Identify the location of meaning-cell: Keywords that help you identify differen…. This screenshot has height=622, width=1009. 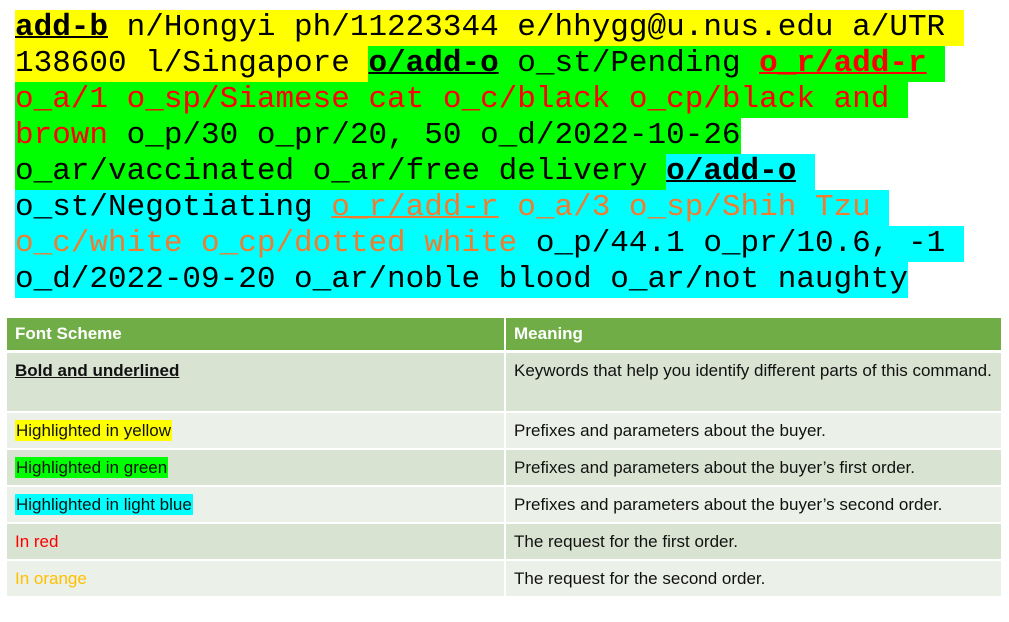
(753, 383).